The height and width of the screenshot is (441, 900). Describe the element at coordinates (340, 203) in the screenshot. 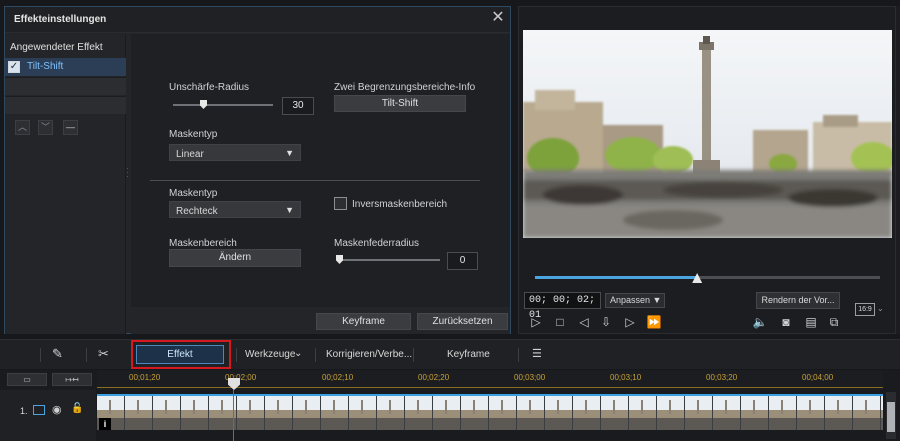

I see `invert-mask-checkbox` at that location.